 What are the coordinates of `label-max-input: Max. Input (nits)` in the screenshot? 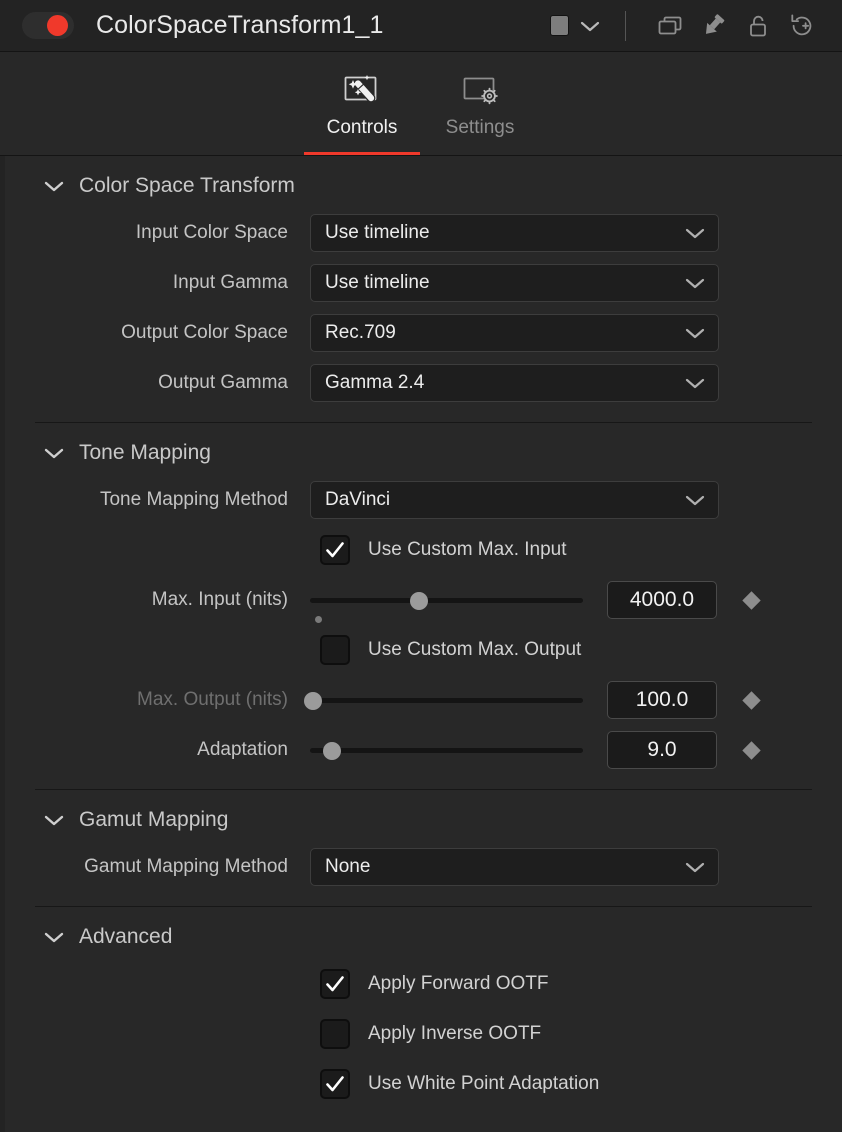 It's located at (219, 599).